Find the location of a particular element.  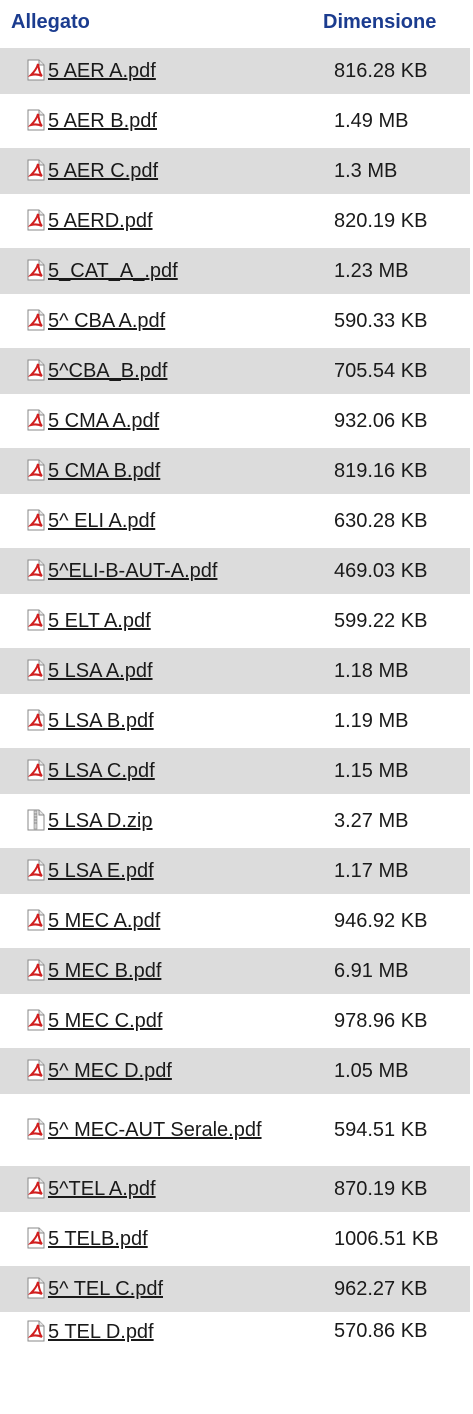

table-row: 5 CMA A.pdf 932.06 KB is located at coordinates (235, 421).